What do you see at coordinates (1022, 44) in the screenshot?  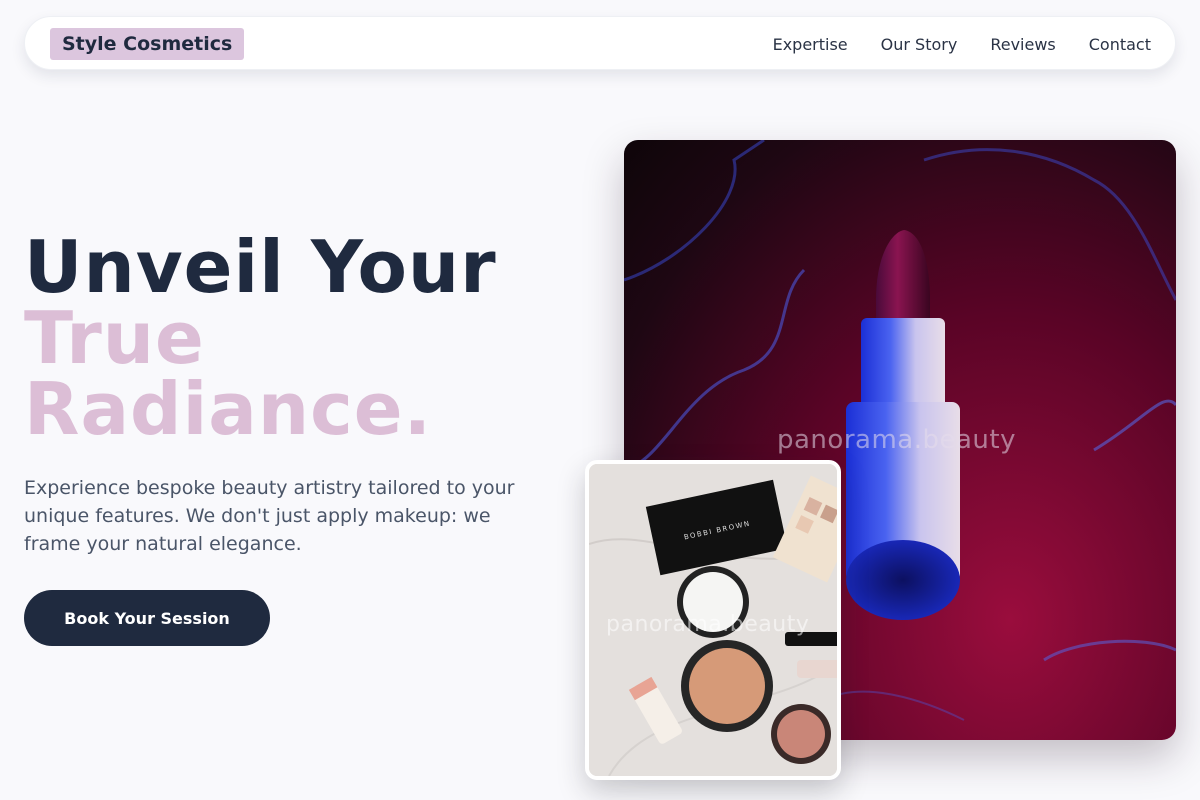 I see `nav-link-reviews: Reviews` at bounding box center [1022, 44].